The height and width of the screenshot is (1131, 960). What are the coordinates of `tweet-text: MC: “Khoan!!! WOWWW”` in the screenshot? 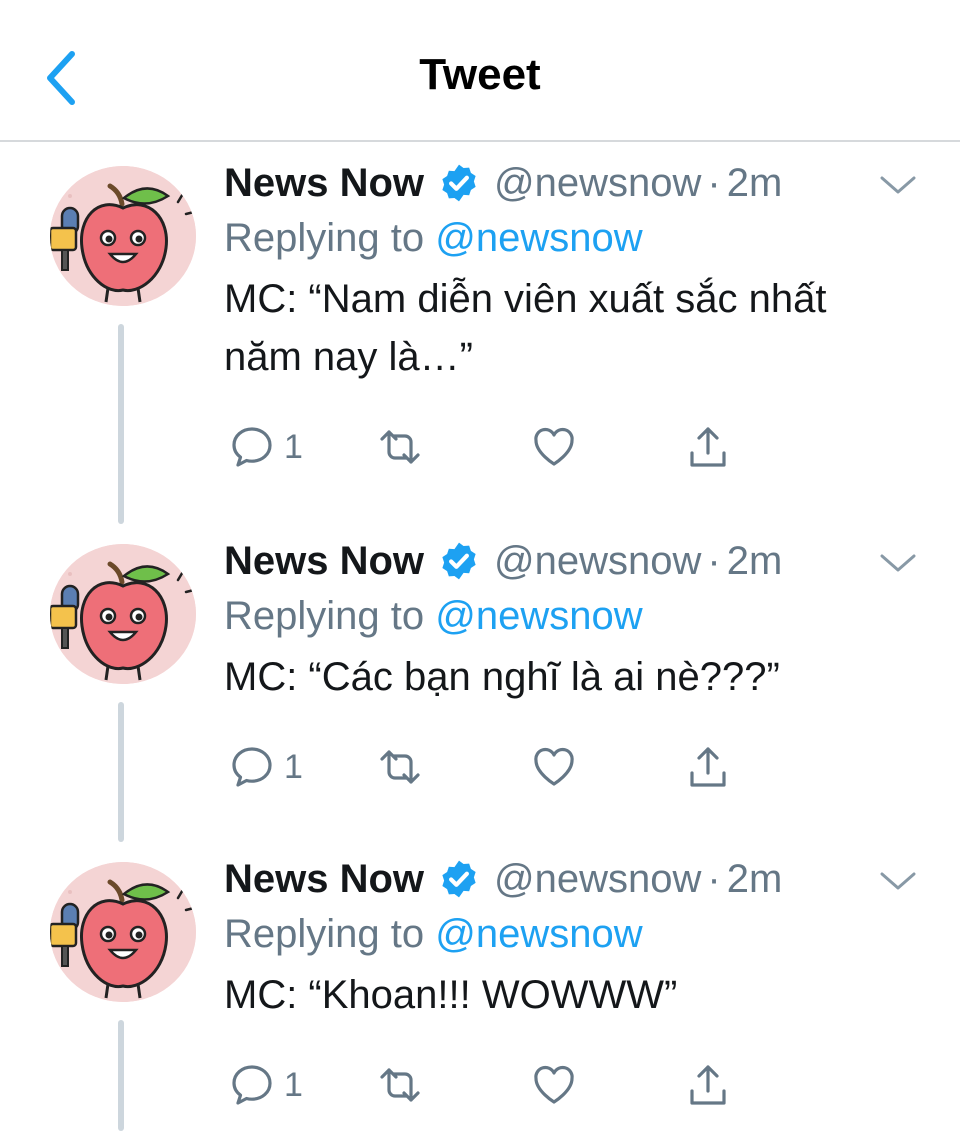 It's located at (451, 995).